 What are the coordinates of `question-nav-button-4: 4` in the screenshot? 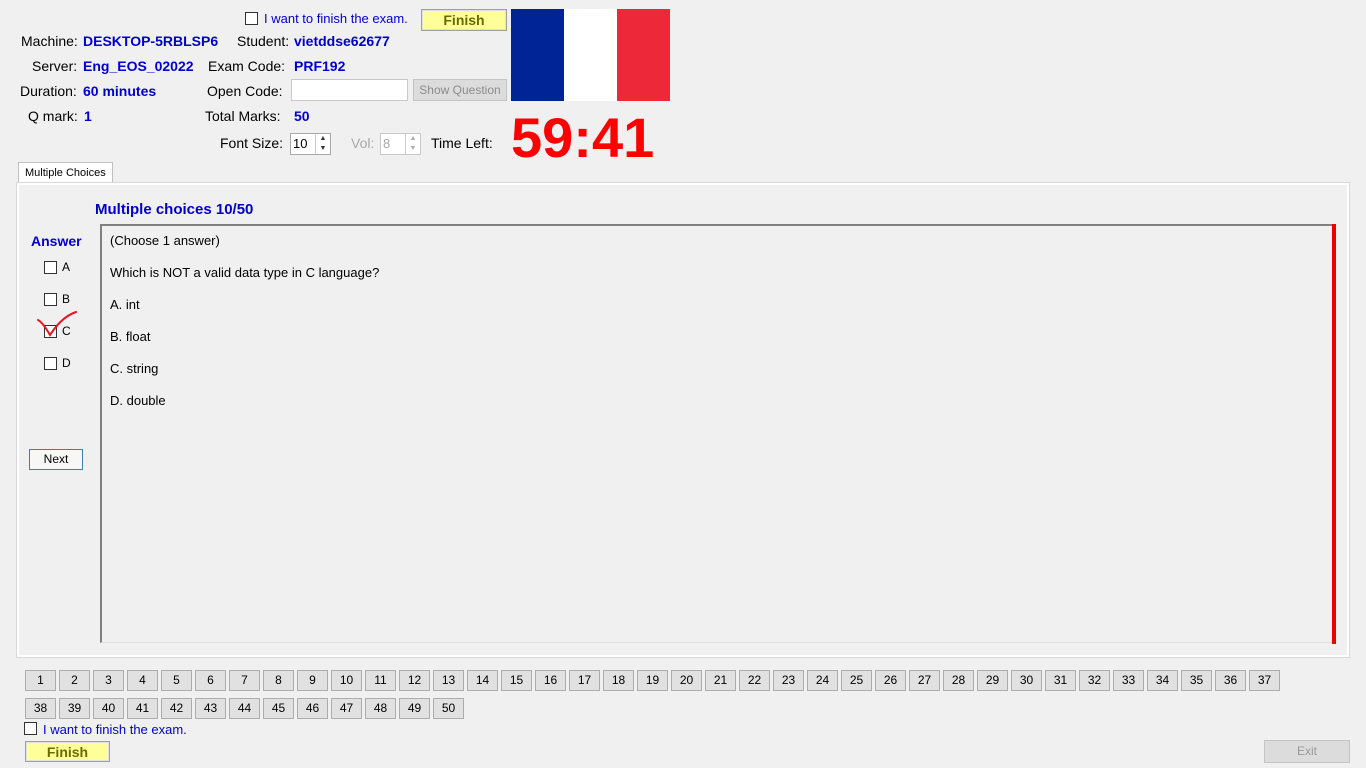 It's located at (142, 680).